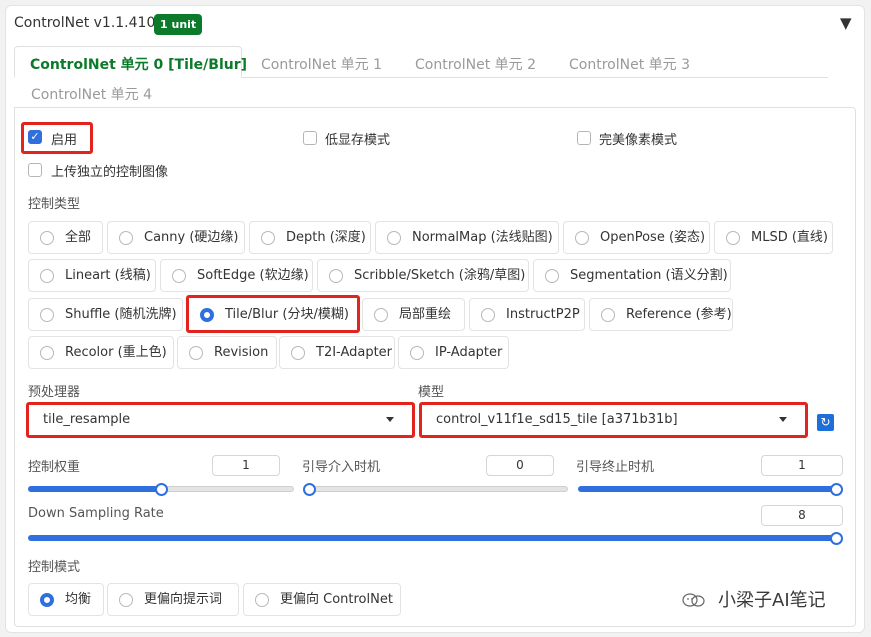 This screenshot has width=871, height=637. I want to click on control-type-option: 全部, so click(65, 237).